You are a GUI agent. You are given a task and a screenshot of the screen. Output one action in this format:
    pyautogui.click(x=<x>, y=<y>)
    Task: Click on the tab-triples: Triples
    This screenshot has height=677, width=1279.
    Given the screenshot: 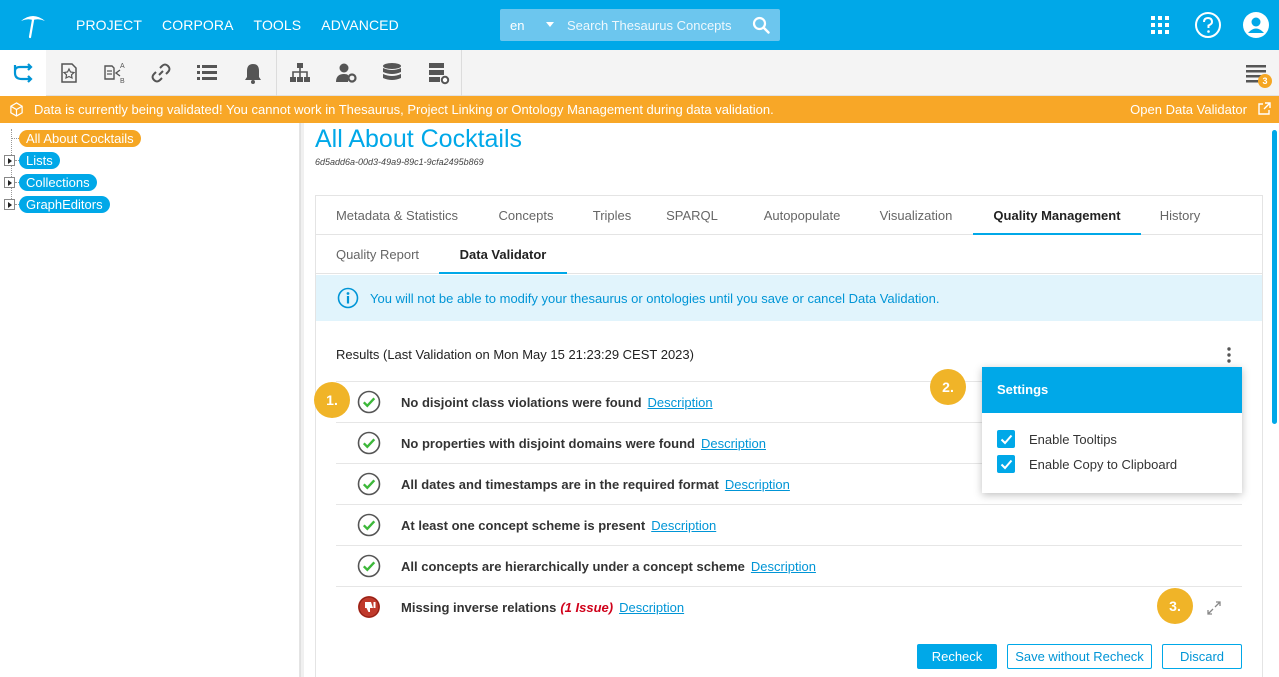 What is the action you would take?
    pyautogui.click(x=612, y=215)
    